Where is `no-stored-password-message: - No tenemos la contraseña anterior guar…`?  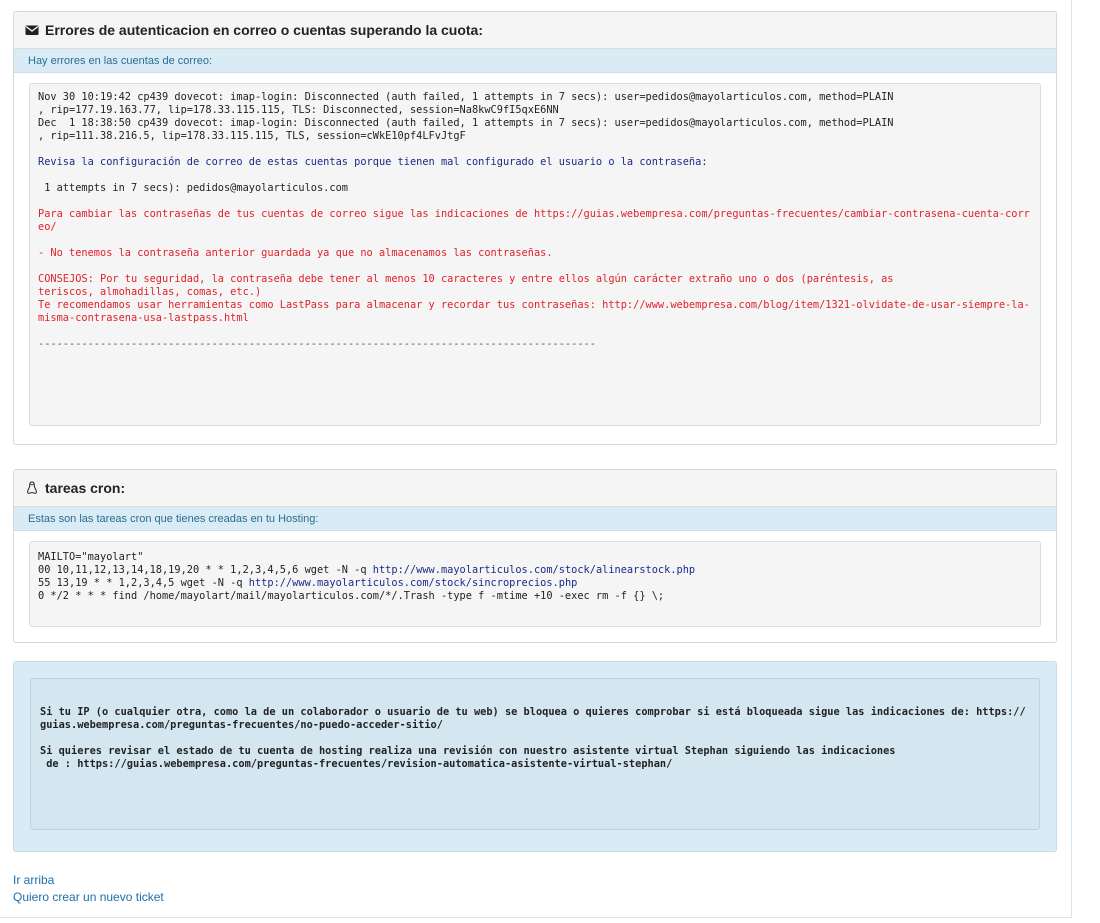 no-stored-password-message: - No tenemos la contraseña anterior guar… is located at coordinates (295, 253).